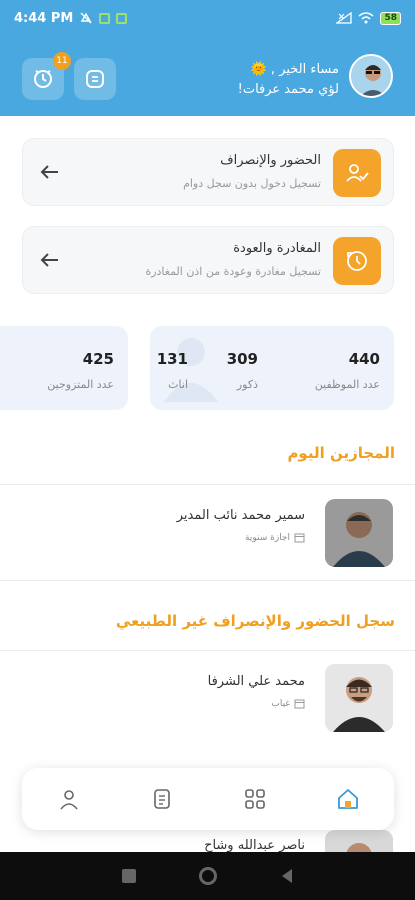 This screenshot has width=415, height=900. I want to click on back-icon, so click(287, 876).